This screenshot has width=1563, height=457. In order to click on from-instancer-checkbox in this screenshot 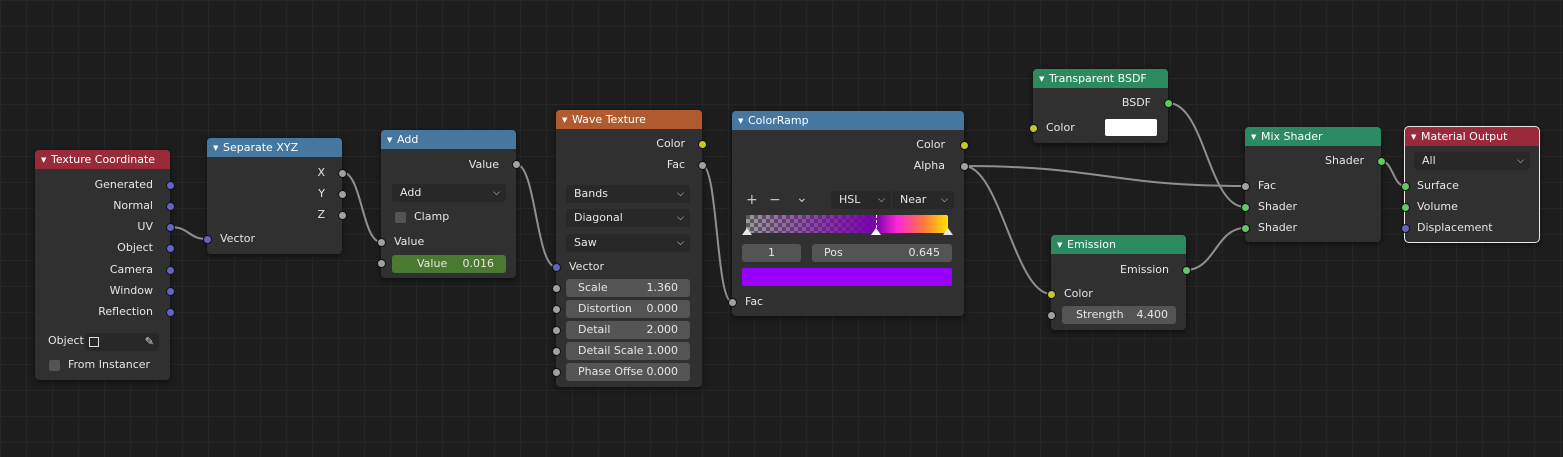, I will do `click(54, 365)`.